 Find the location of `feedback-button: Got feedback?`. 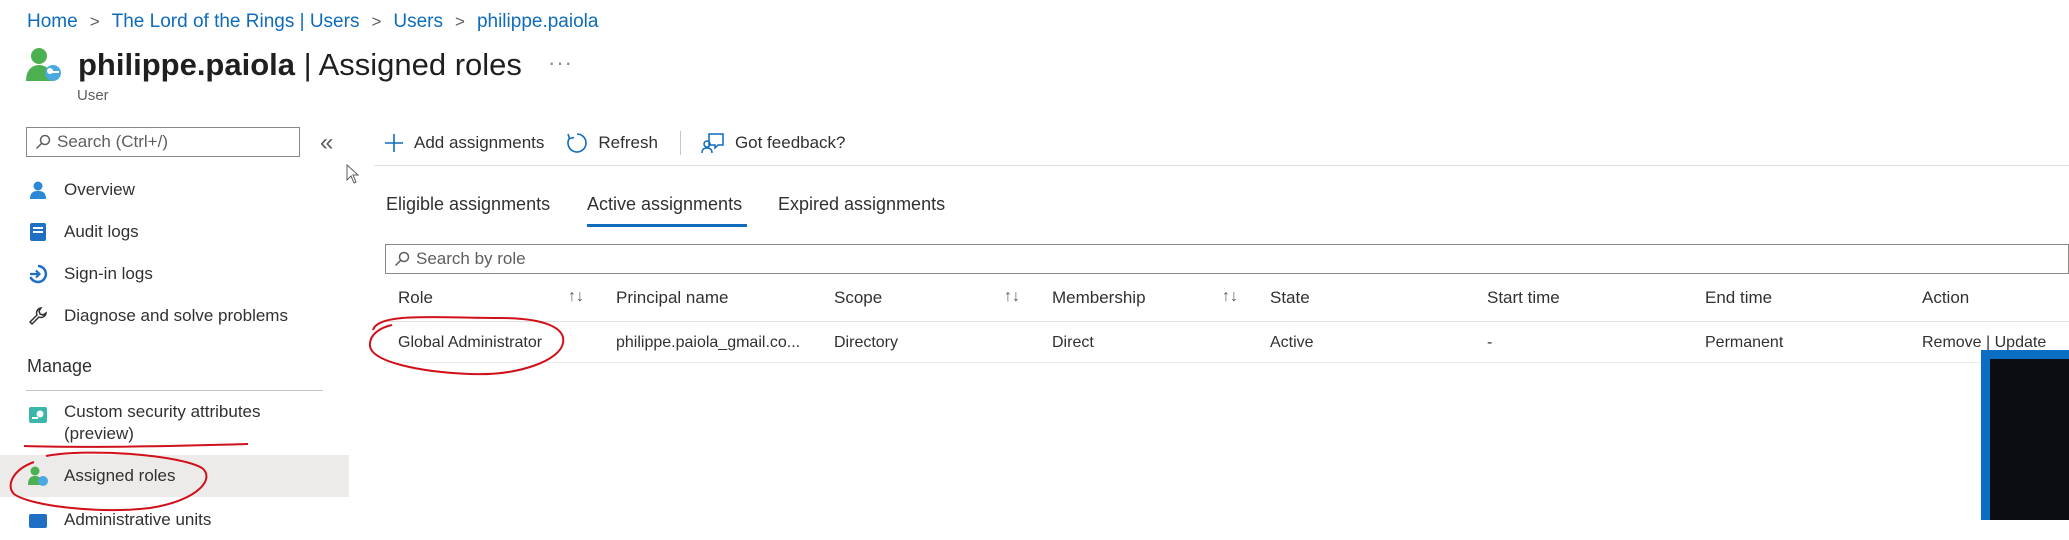

feedback-button: Got feedback? is located at coordinates (773, 143).